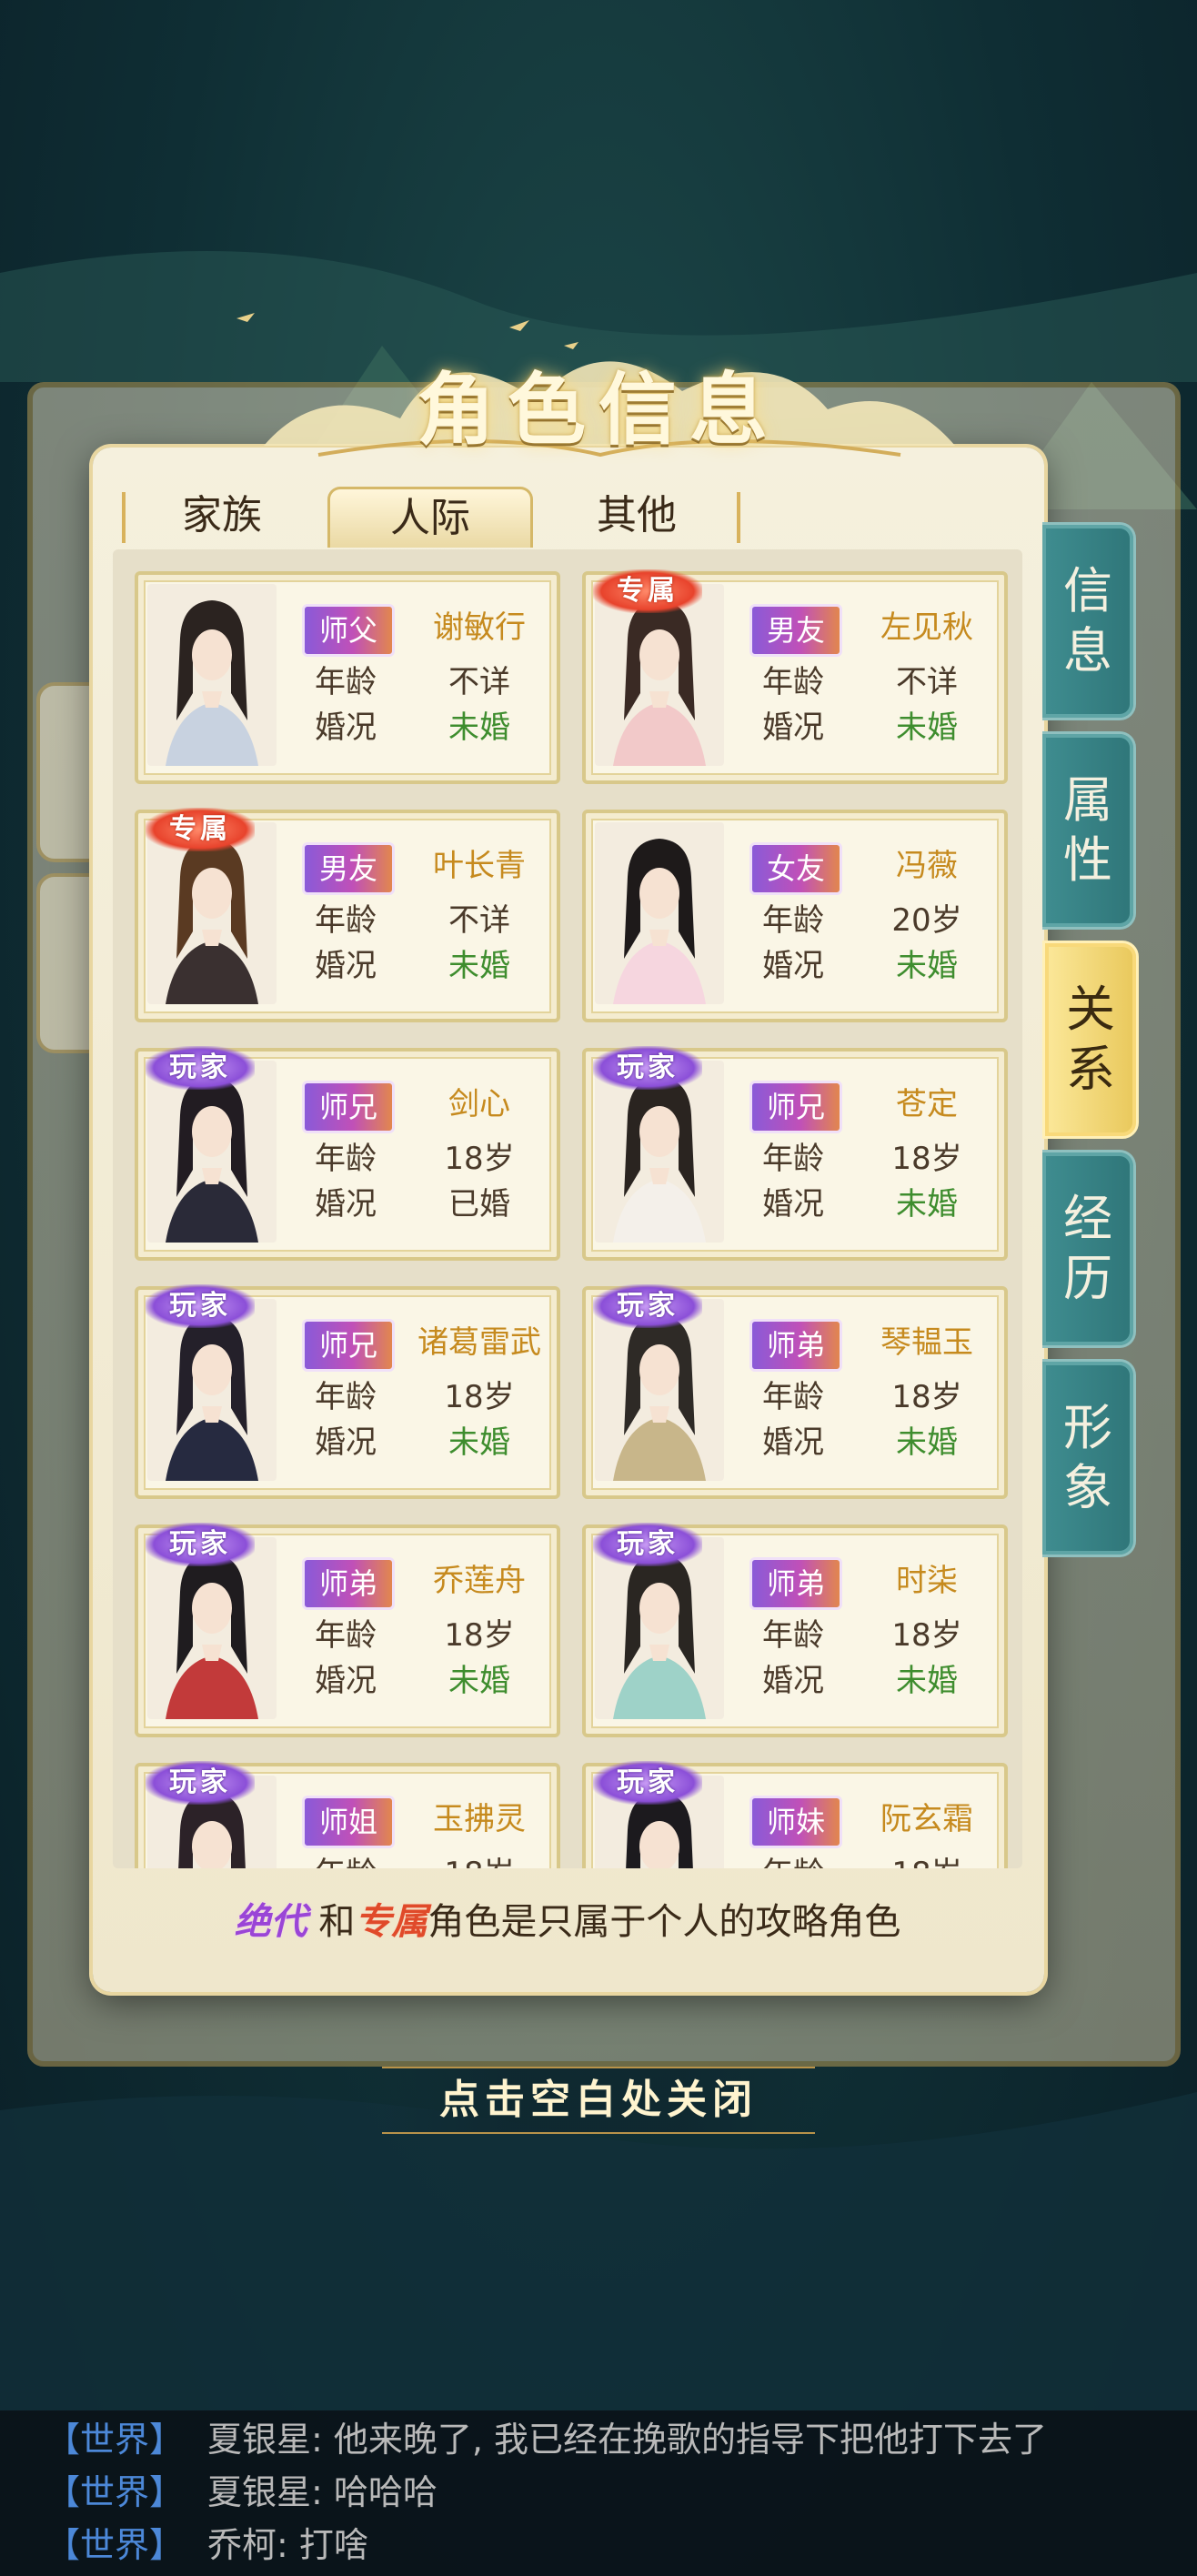  I want to click on chat-message: 夏银星: 哈哈哈, so click(322, 2492).